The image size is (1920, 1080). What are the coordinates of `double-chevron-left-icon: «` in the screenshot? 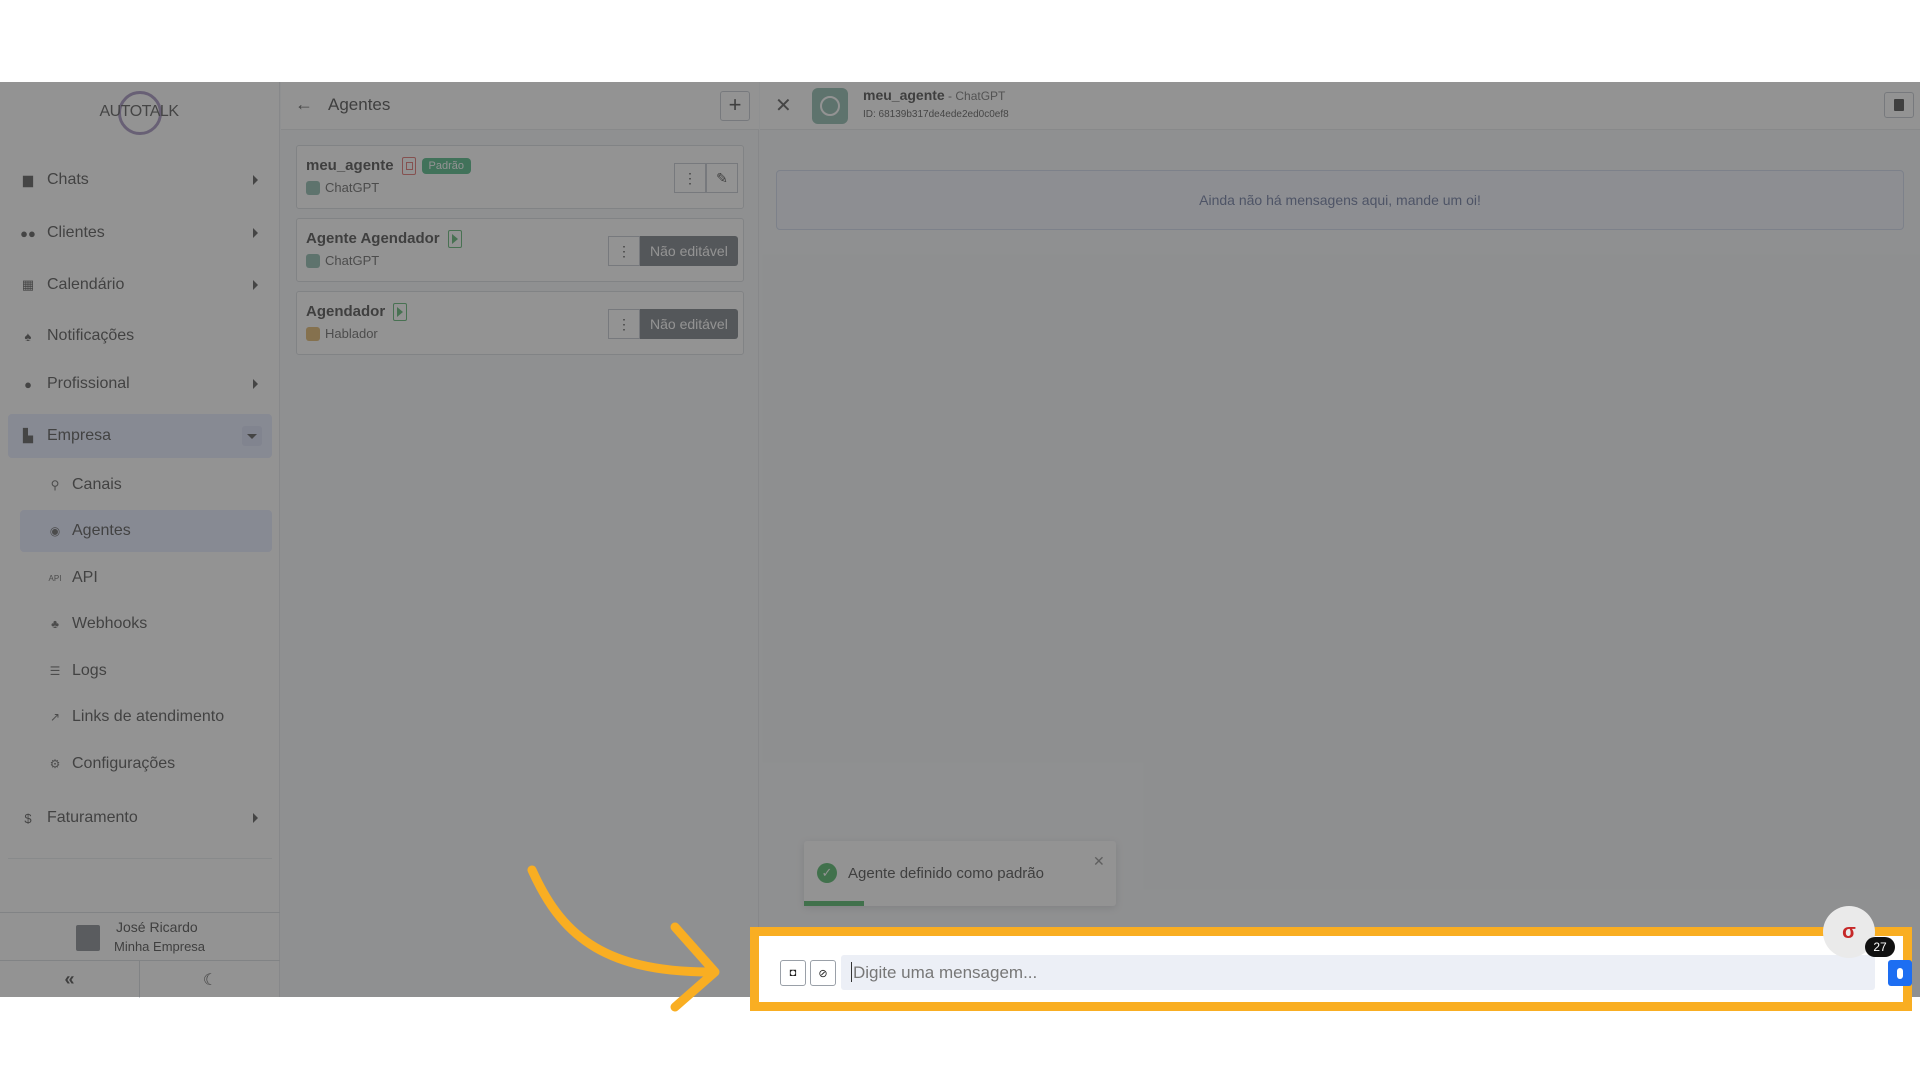 It's located at (69, 979).